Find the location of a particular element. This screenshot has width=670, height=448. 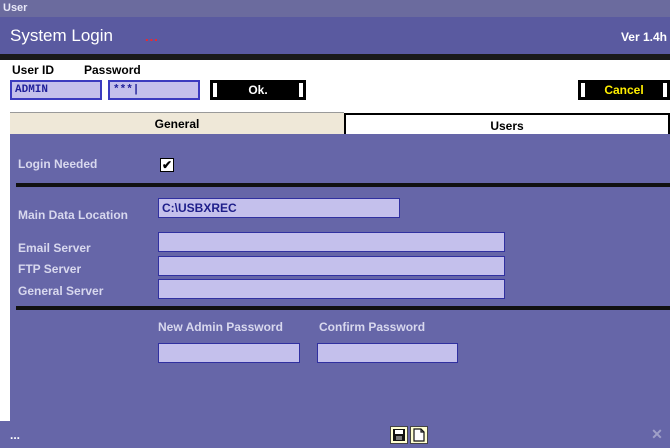

tab-general: General is located at coordinates (177, 123).